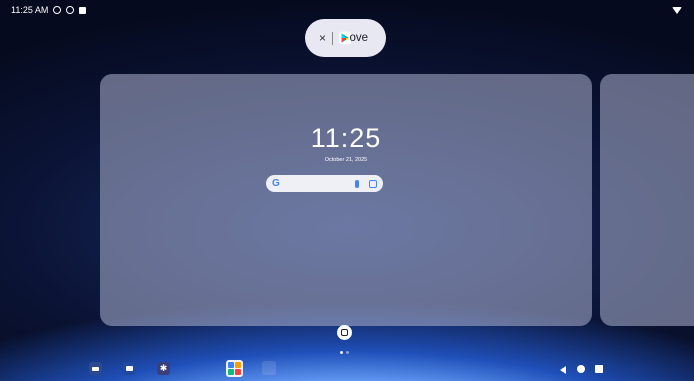 The width and height of the screenshot is (694, 381). Describe the element at coordinates (57, 10) in the screenshot. I see `settings-icon` at that location.